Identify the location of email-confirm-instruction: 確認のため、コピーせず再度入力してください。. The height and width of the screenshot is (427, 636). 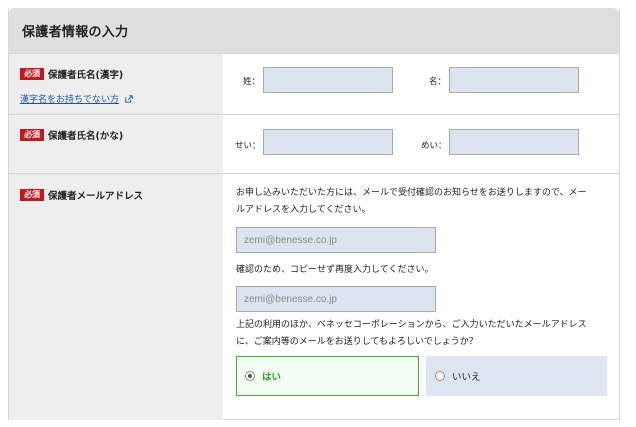
(335, 270).